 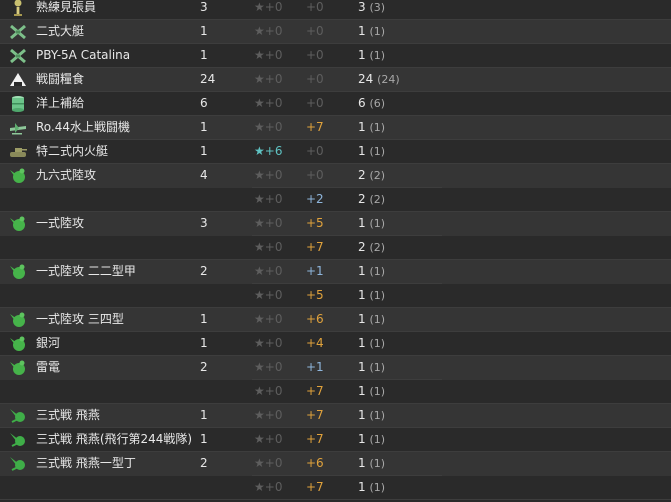 What do you see at coordinates (18, 9) in the screenshot?
I see `lookout-icon` at bounding box center [18, 9].